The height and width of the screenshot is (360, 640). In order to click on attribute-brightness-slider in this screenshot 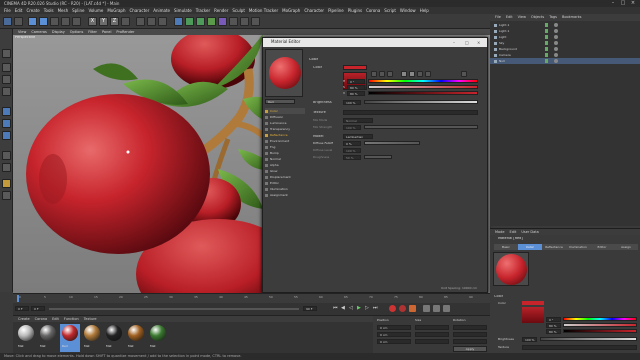, I will do `click(588, 339)`.